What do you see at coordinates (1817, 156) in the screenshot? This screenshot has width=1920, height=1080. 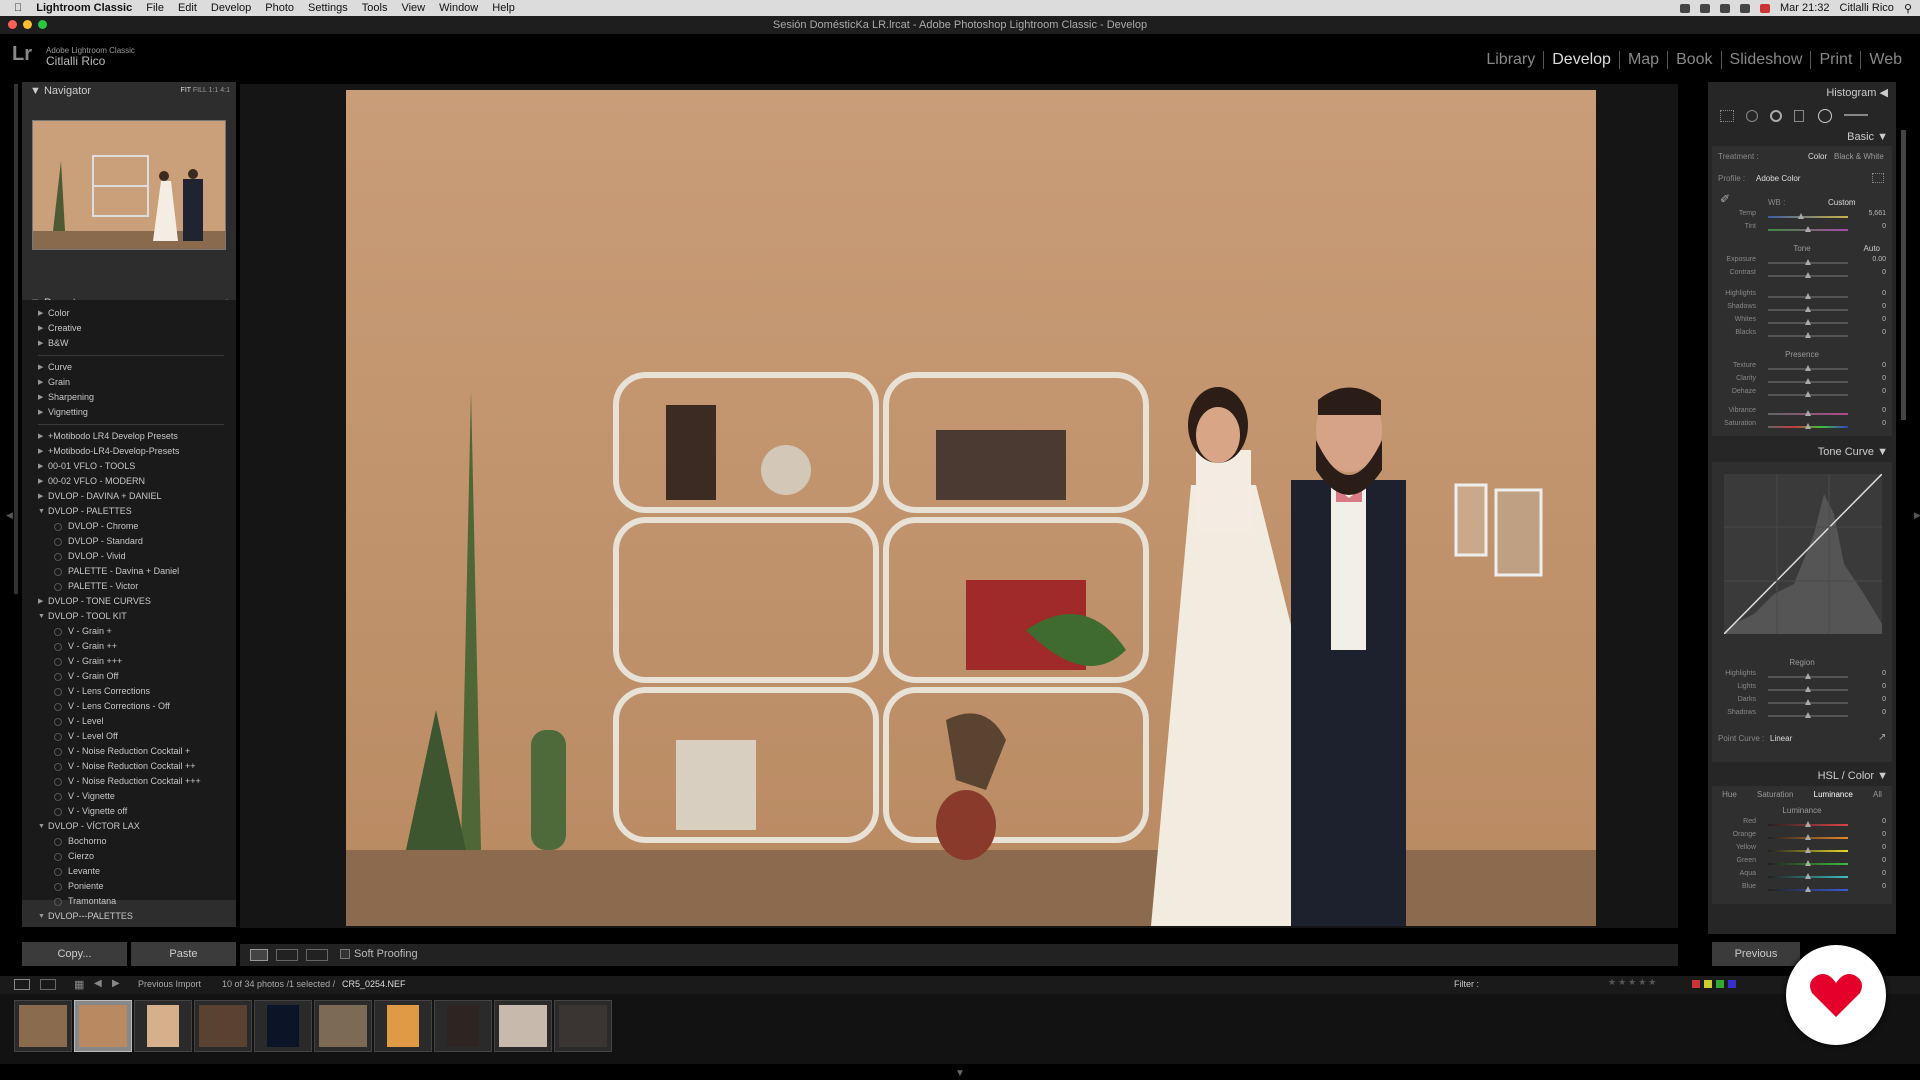 I see `treatment-color-button: Color` at bounding box center [1817, 156].